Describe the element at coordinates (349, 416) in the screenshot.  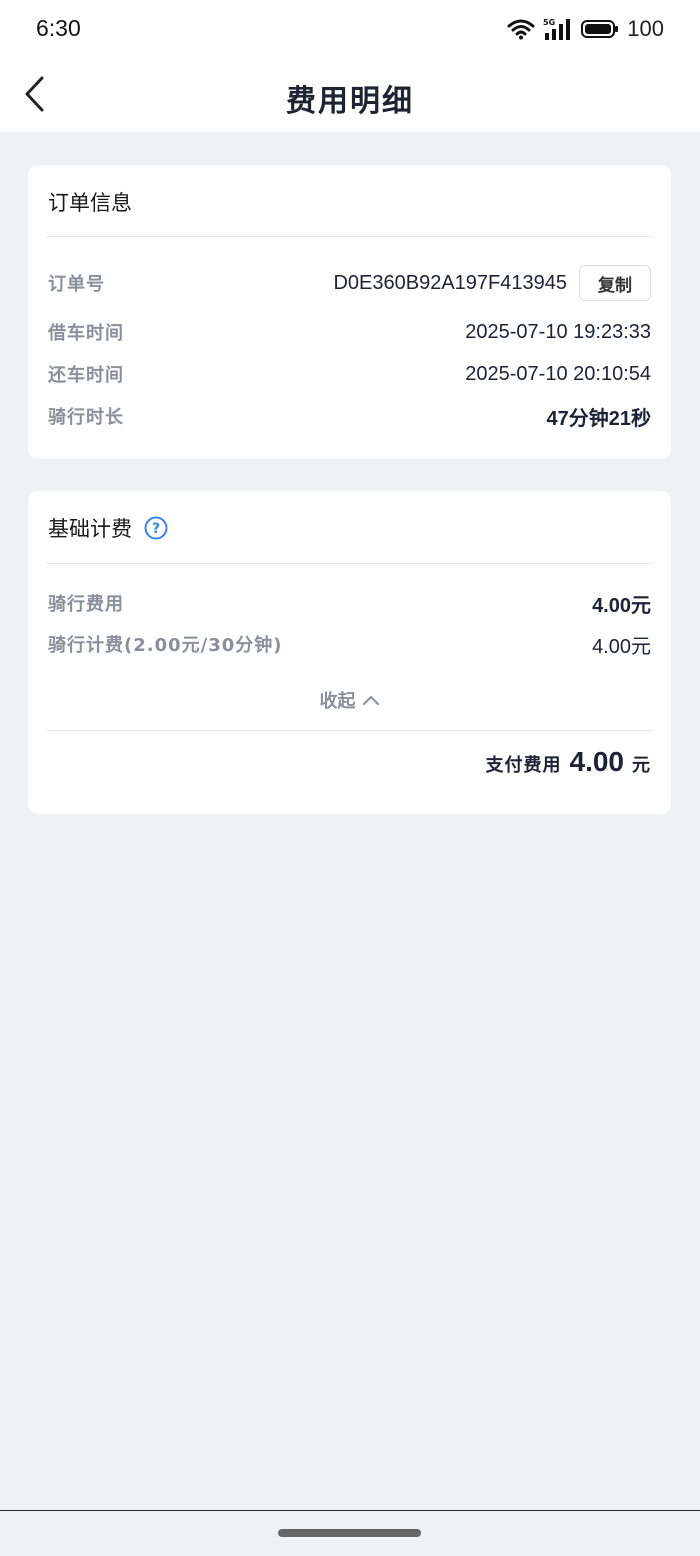
I see `duration-row: 骑行时长 47分钟21秒` at that location.